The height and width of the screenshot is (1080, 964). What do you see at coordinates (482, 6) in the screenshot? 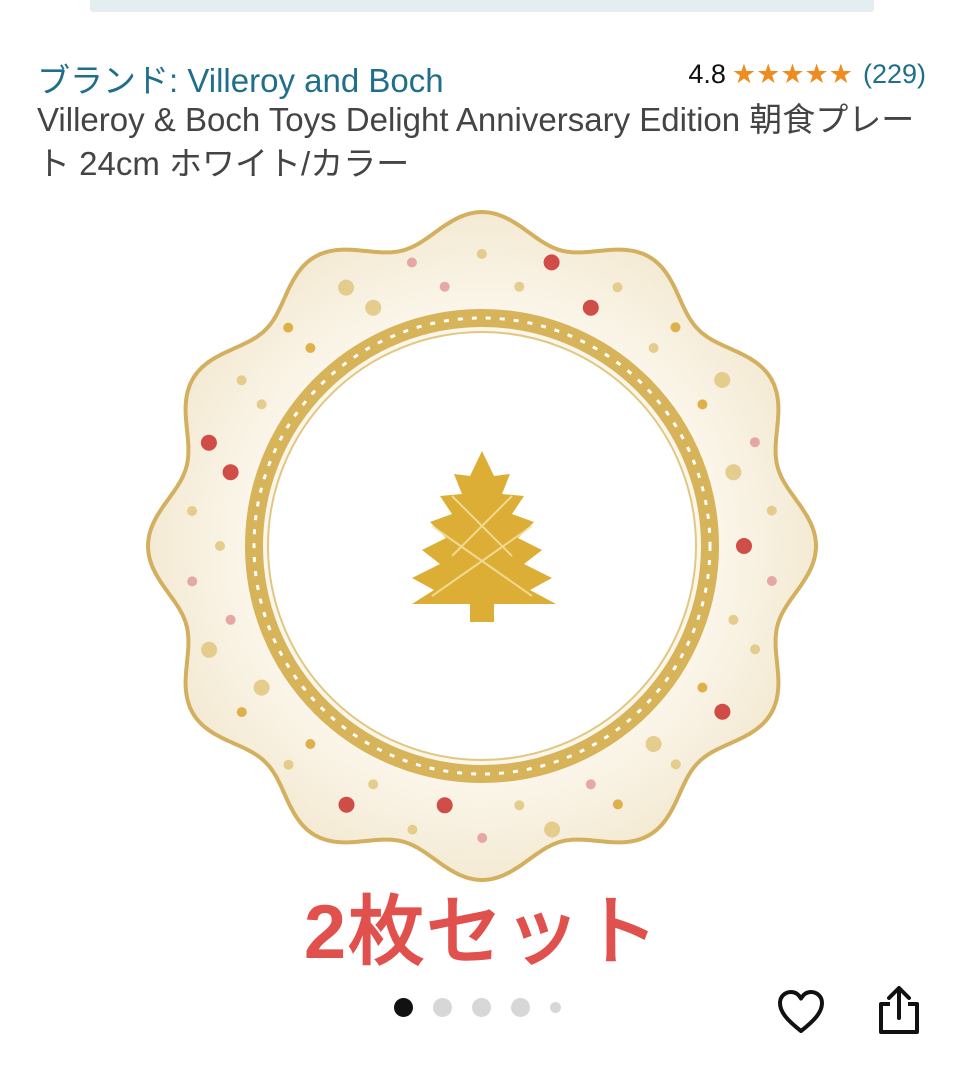
I see `top-banner` at bounding box center [482, 6].